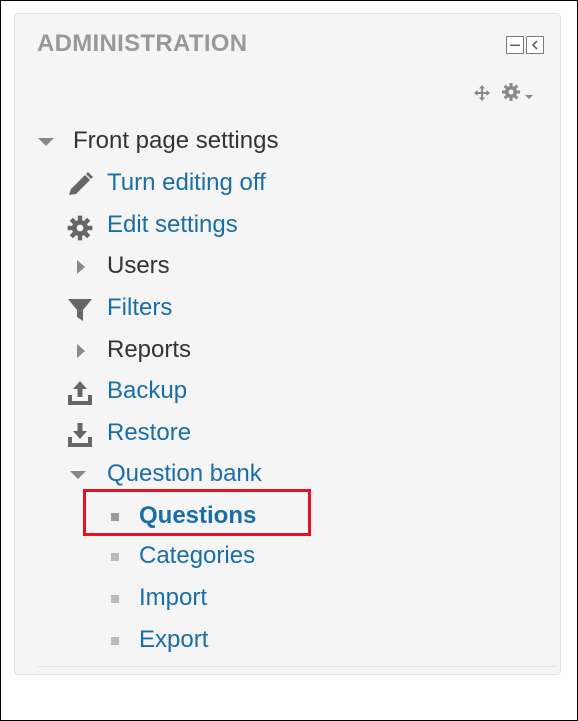 This screenshot has height=721, width=578. What do you see at coordinates (80, 435) in the screenshot?
I see `download-icon` at bounding box center [80, 435].